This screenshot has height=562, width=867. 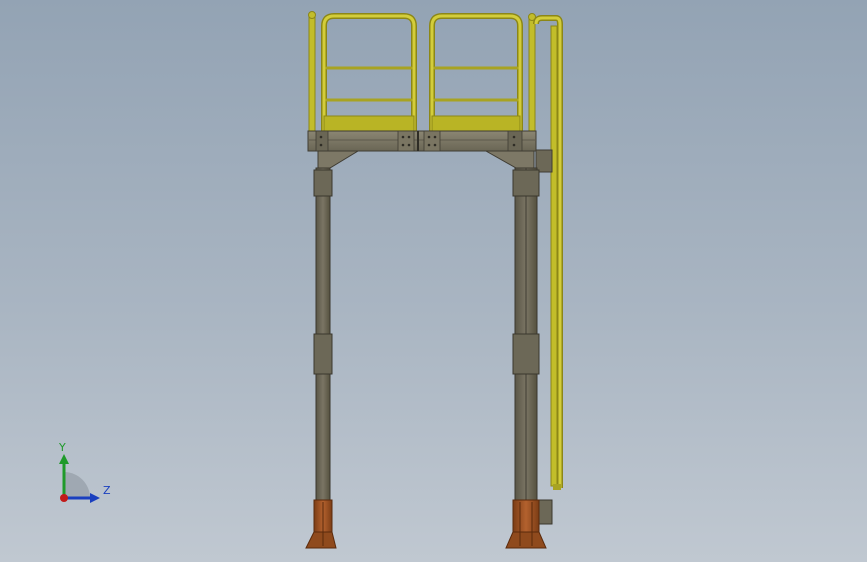 I want to click on corner-posts, so click(x=422, y=72).